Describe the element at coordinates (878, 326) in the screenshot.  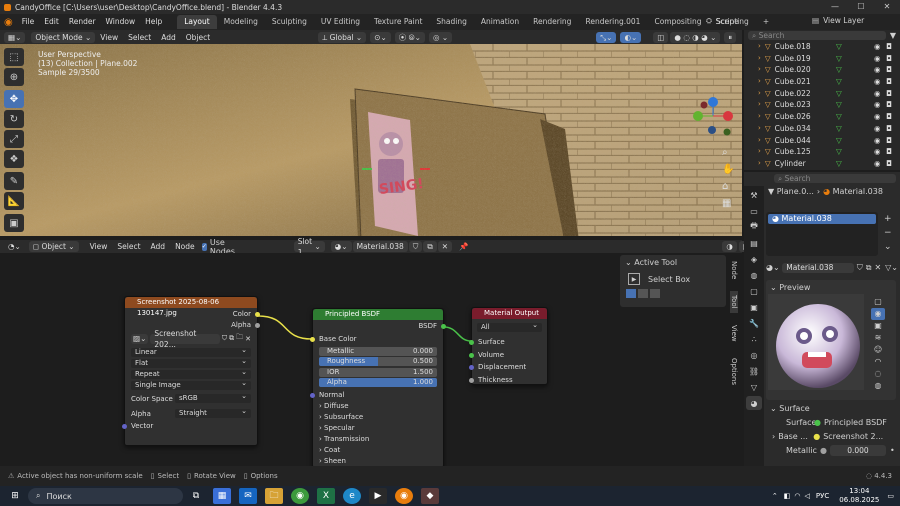
I see `preview-cube-icon: ▣` at that location.